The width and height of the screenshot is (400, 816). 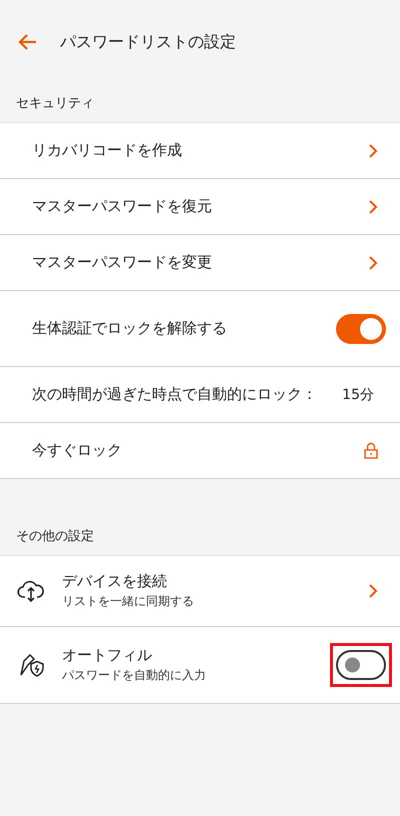 What do you see at coordinates (115, 581) in the screenshot?
I see `row-label: デバイスを接続` at bounding box center [115, 581].